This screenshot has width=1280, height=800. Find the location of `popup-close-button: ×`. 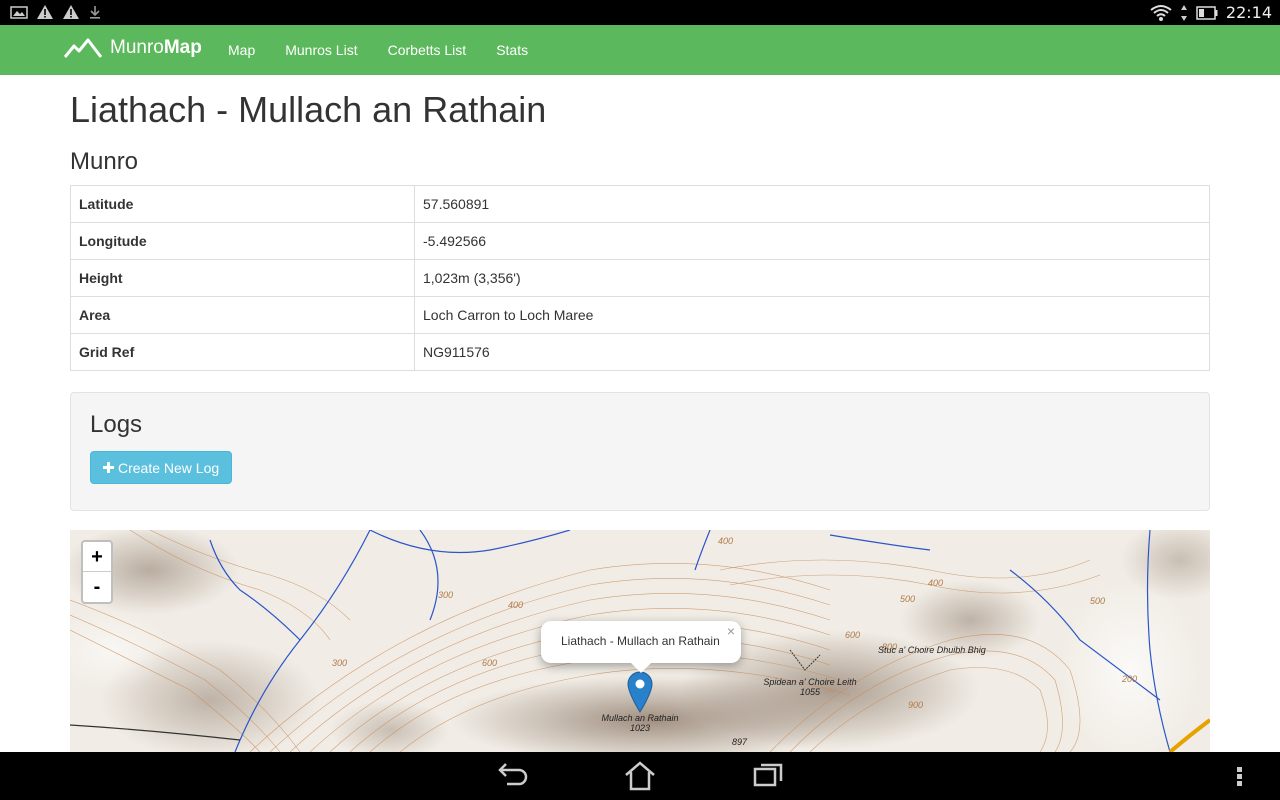

popup-close-button: × is located at coordinates (731, 631).